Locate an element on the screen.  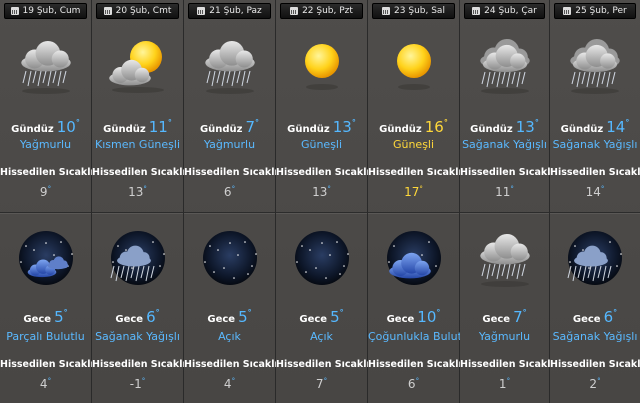
day-temp: 14 is located at coordinates (616, 127).